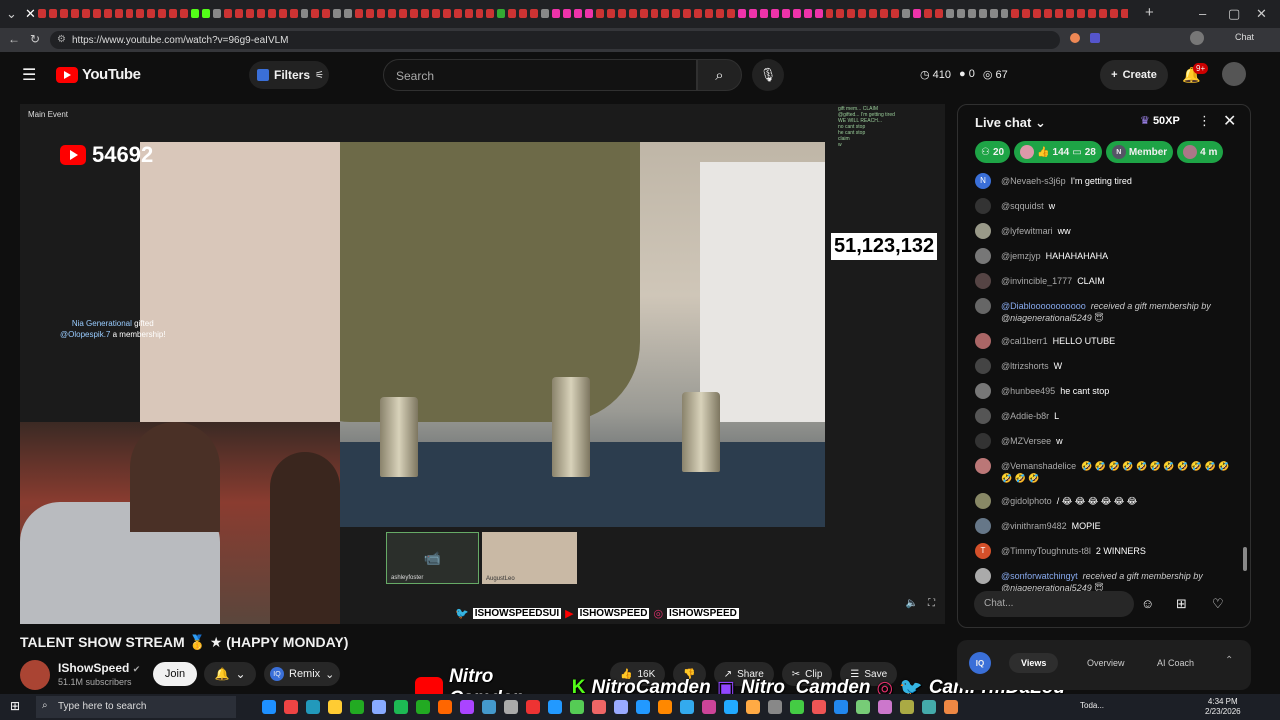 Image resolution: width=1280 pixels, height=720 pixels. Describe the element at coordinates (1109, 391) in the screenshot. I see `chat-message: @hunbee495 he cant stop` at that location.